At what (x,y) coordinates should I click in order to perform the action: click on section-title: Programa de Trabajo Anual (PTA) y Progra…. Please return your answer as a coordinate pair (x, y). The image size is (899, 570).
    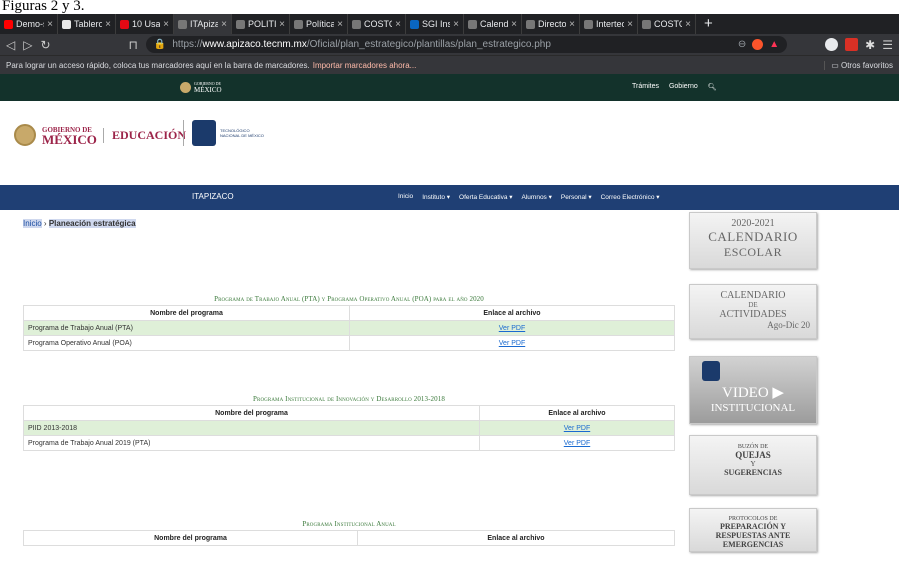
    Looking at the image, I should click on (349, 299).